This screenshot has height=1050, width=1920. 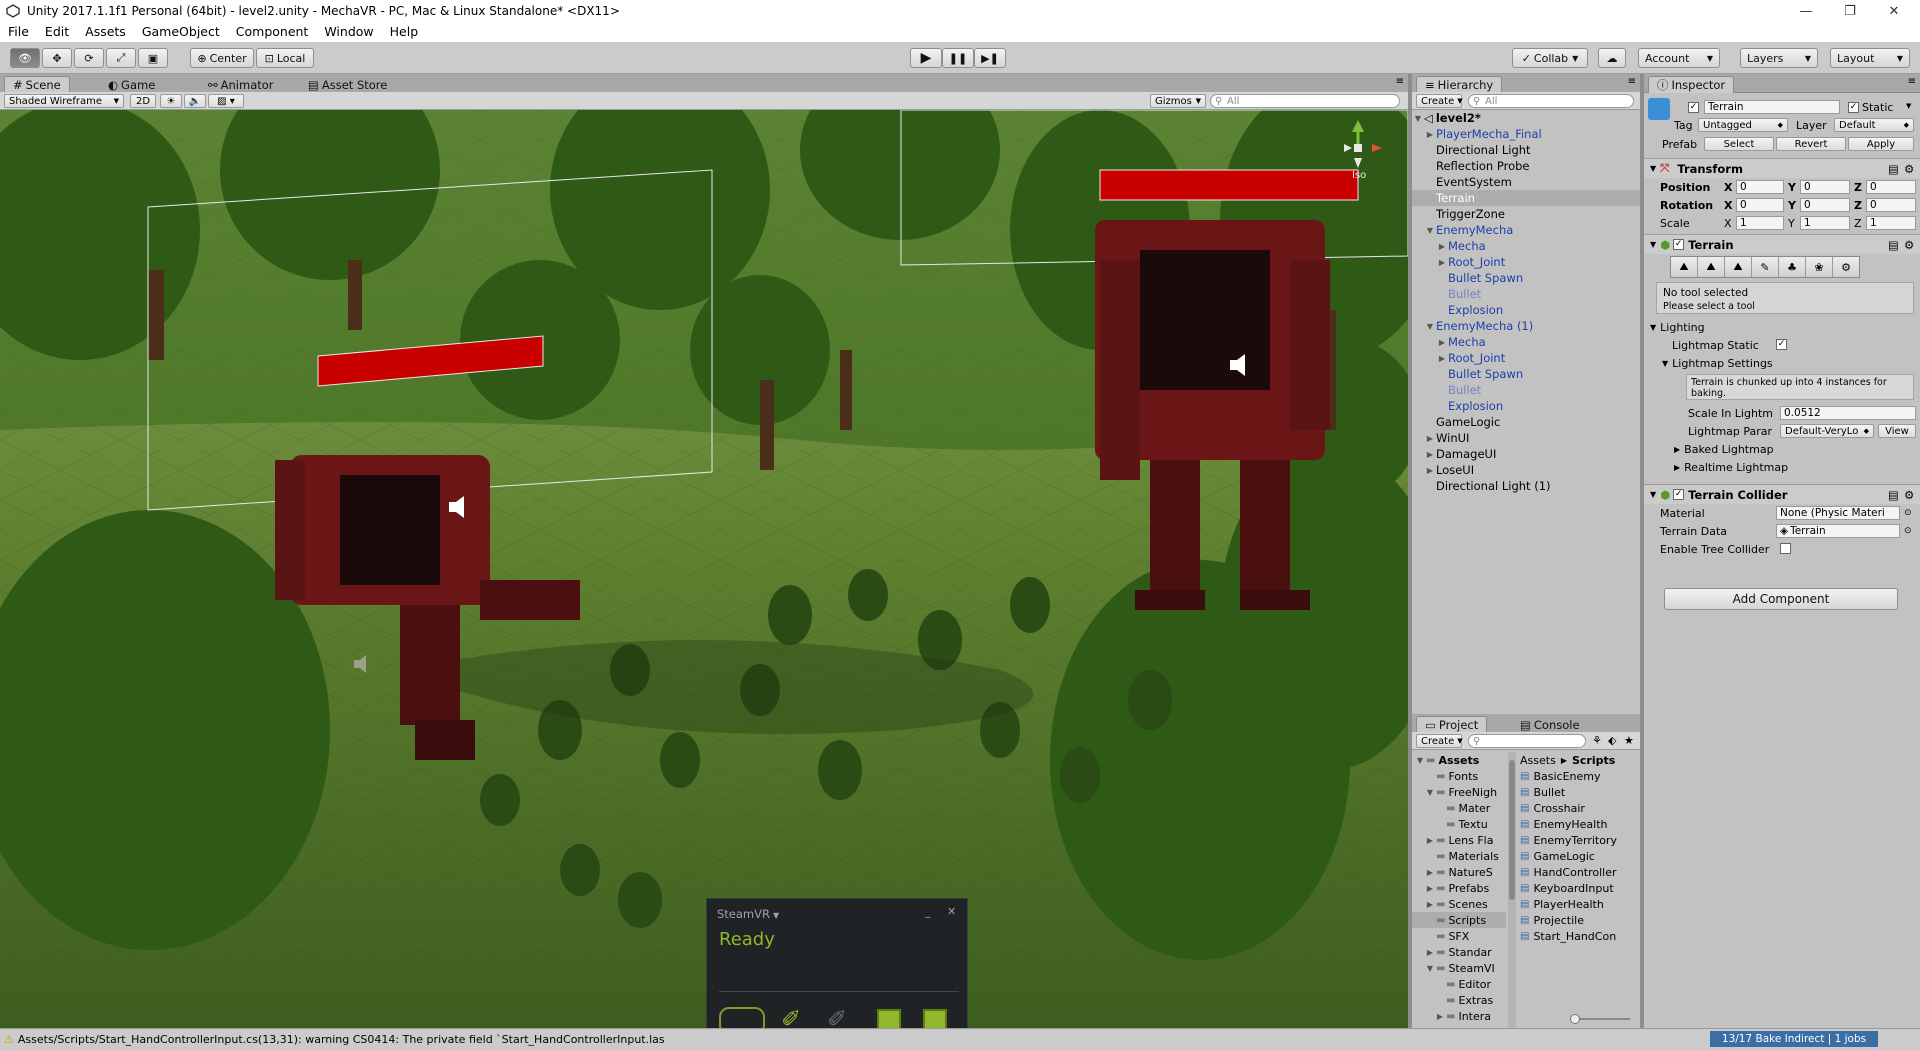 What do you see at coordinates (926, 58) in the screenshot?
I see `play-button: ▶` at bounding box center [926, 58].